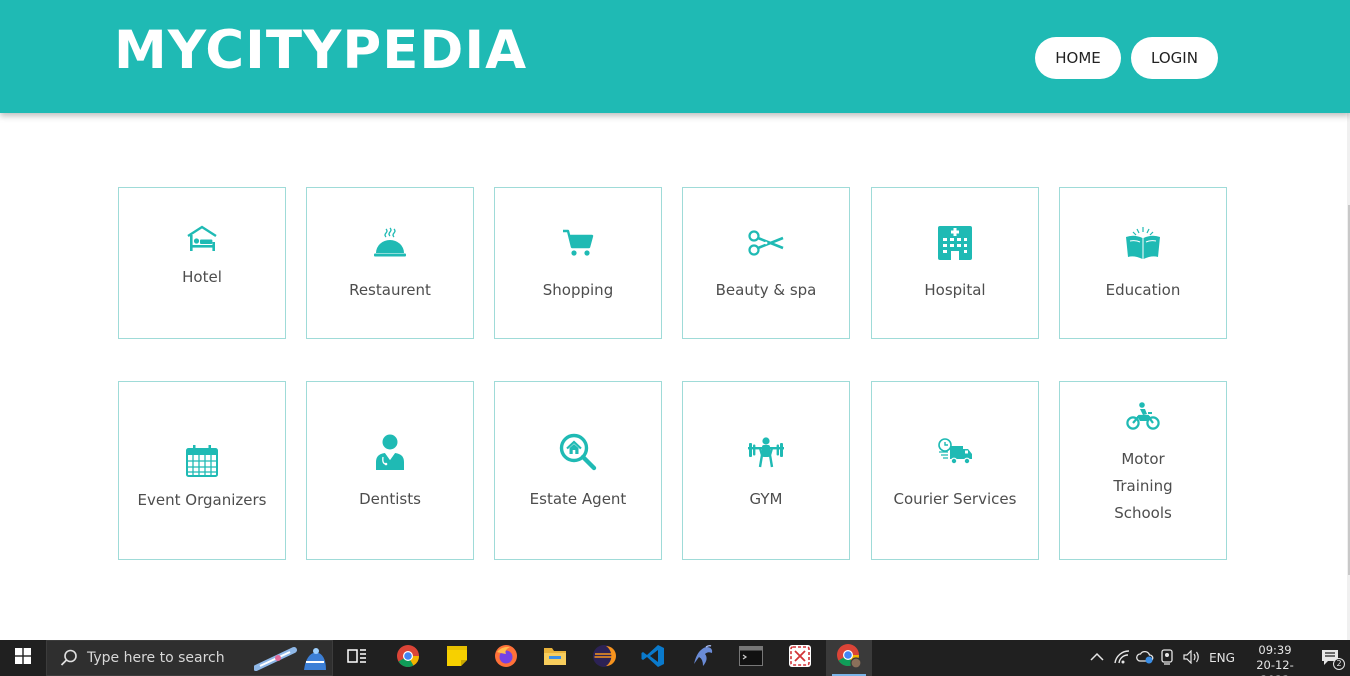 This screenshot has height=676, width=1350. What do you see at coordinates (69, 658) in the screenshot?
I see `search-icon` at bounding box center [69, 658].